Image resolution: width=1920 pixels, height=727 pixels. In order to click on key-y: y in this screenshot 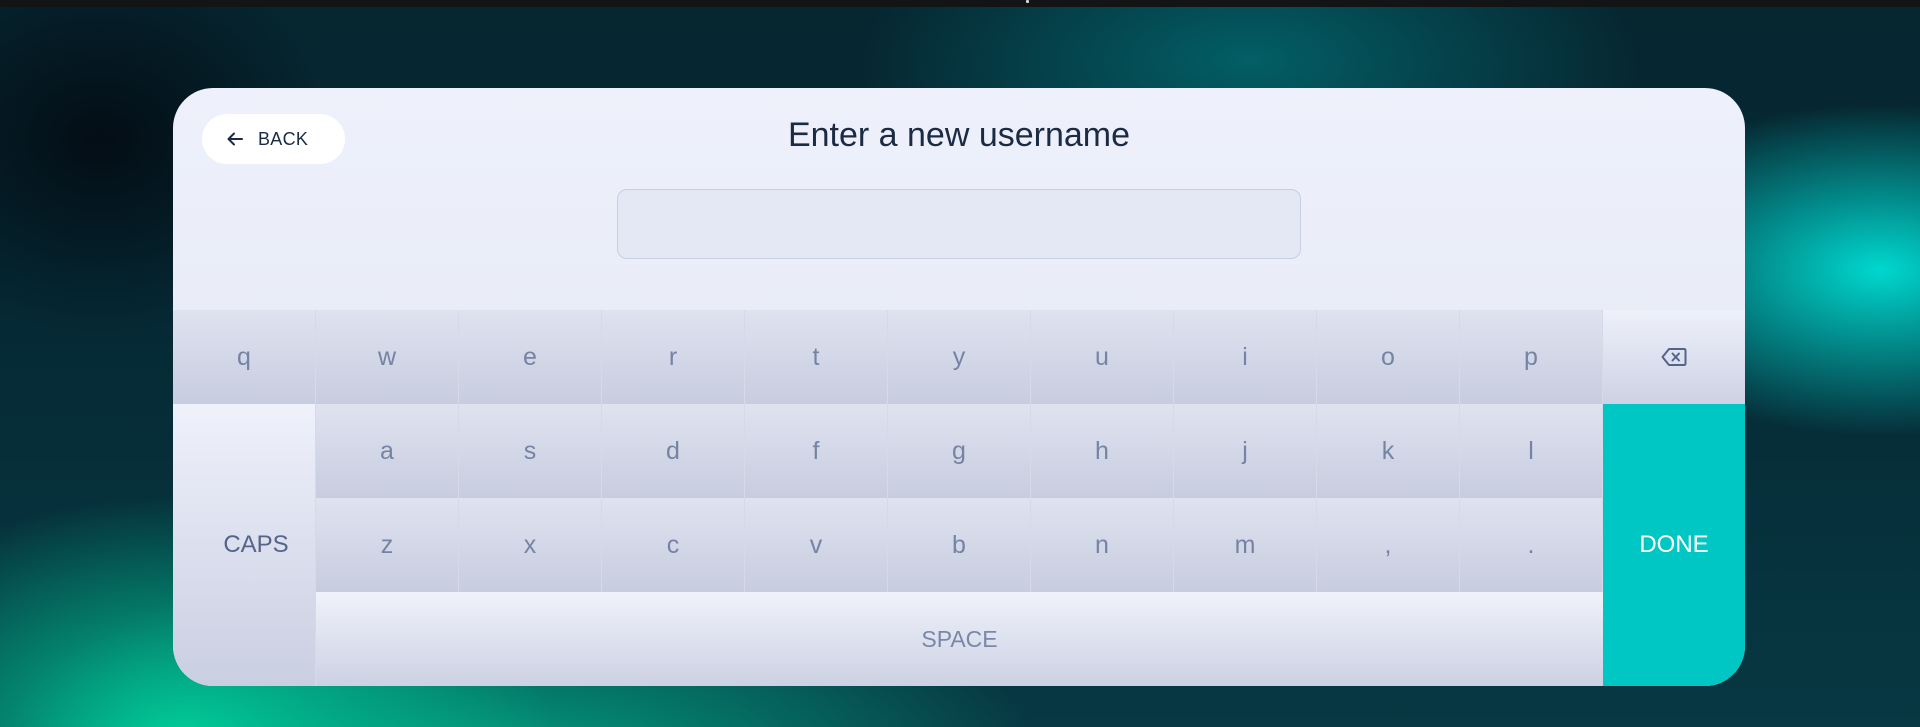, I will do `click(959, 357)`.